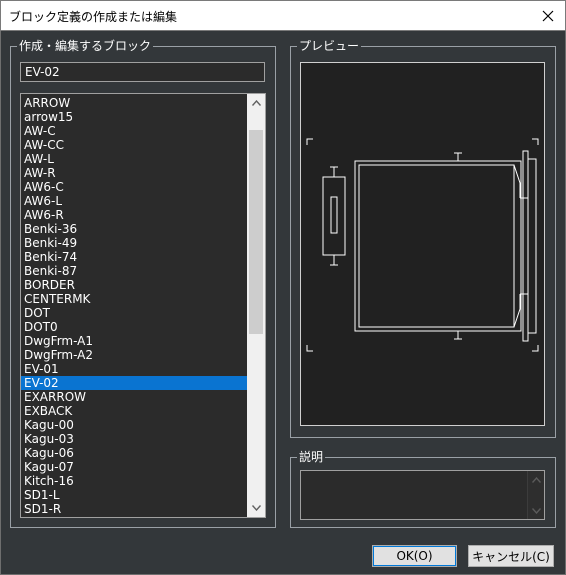 This screenshot has height=575, width=566. I want to click on description-scroll-down-button, so click(536, 510).